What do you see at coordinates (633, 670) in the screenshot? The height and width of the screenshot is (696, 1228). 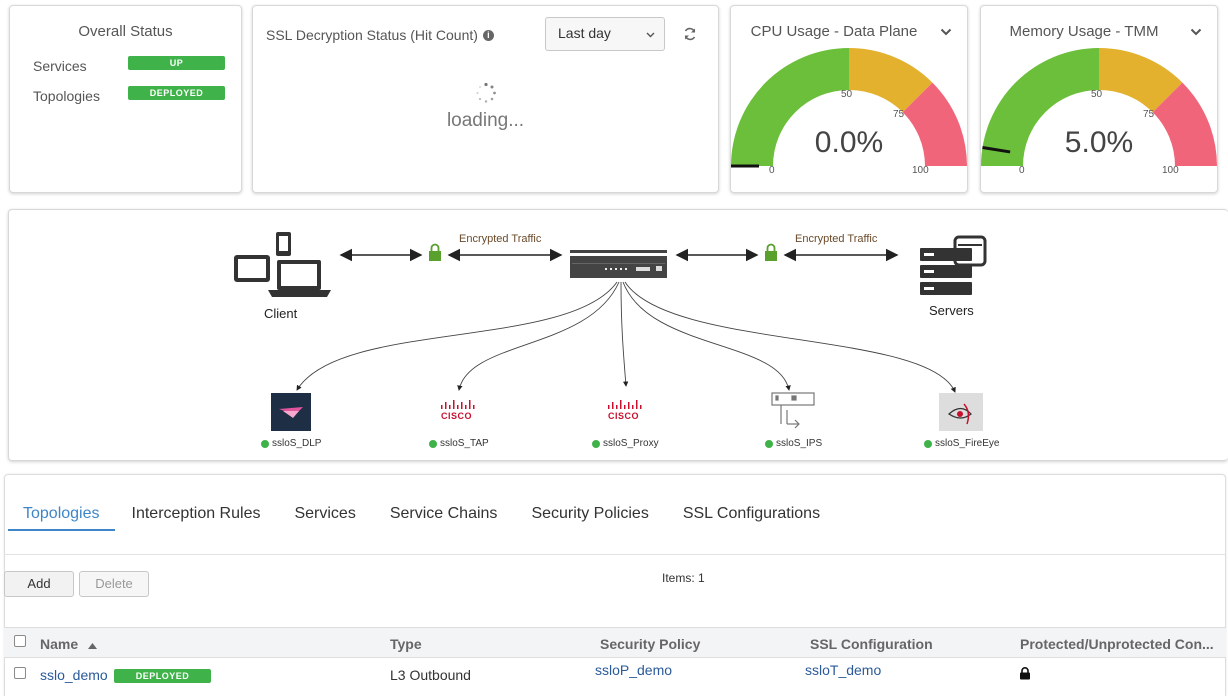 I see `security-policy-link: ssloP_demo` at bounding box center [633, 670].